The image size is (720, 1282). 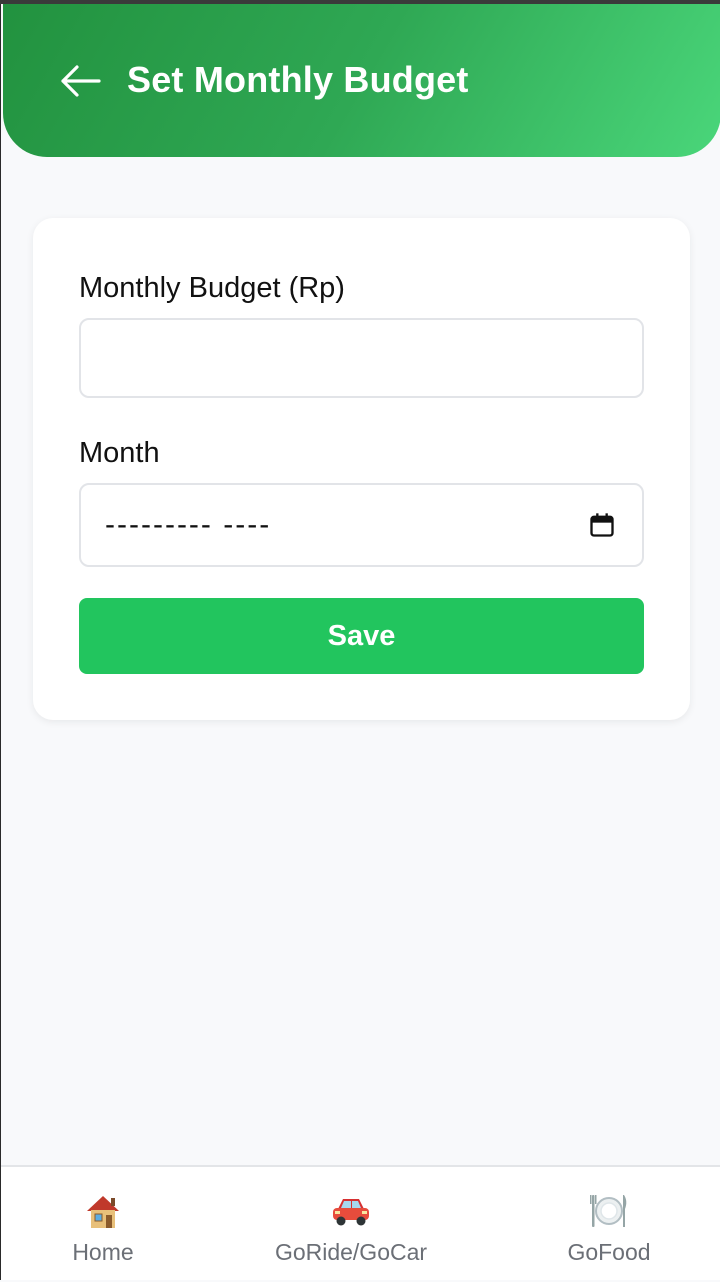 I want to click on header-bar: Set Monthly Budget, so click(x=361, y=80).